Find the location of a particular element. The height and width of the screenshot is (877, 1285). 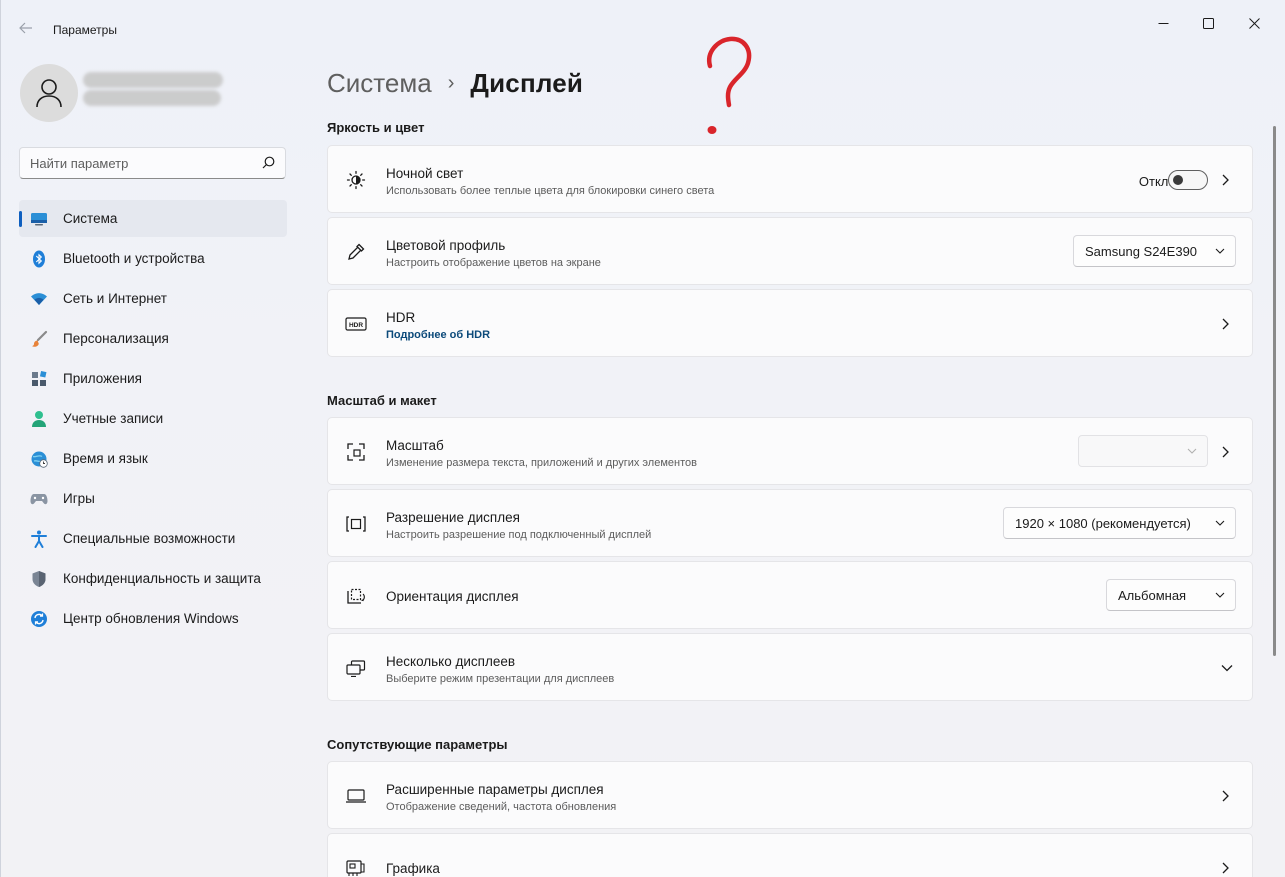

brightness-icon is located at coordinates (356, 180).